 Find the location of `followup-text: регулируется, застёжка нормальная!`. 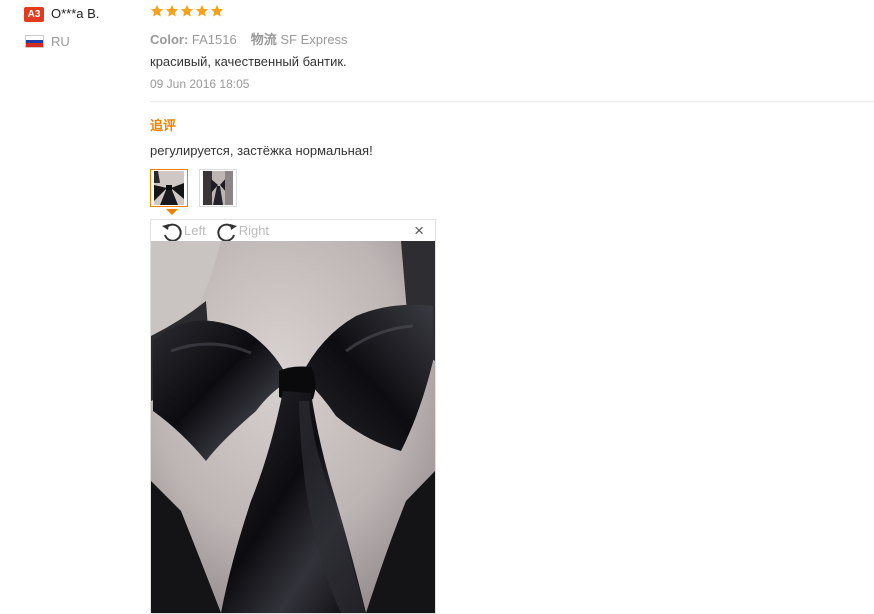

followup-text: регулируется, застёжка нормальная! is located at coordinates (261, 150).